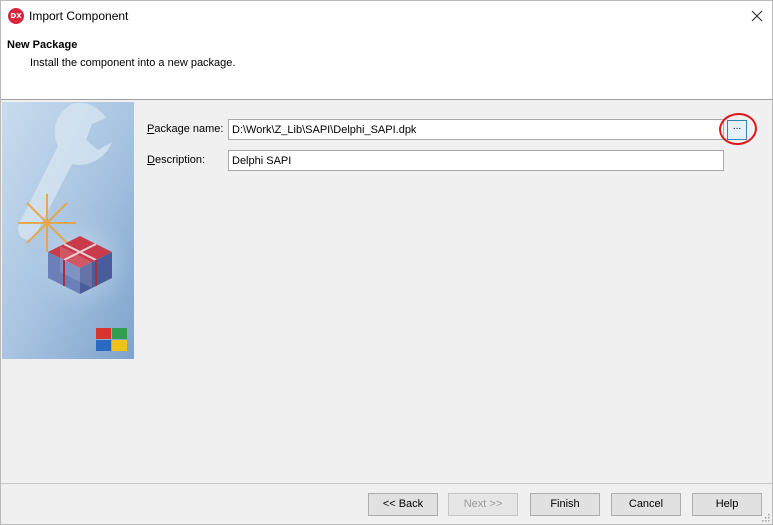  What do you see at coordinates (476, 129) in the screenshot?
I see `package-name-input` at bounding box center [476, 129].